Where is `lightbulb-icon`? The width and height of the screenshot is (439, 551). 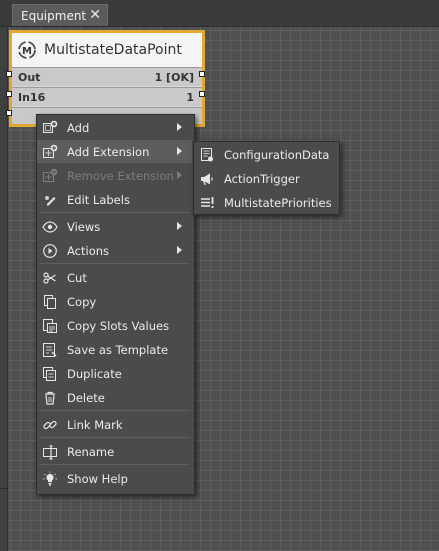 lightbulb-icon is located at coordinates (50, 479).